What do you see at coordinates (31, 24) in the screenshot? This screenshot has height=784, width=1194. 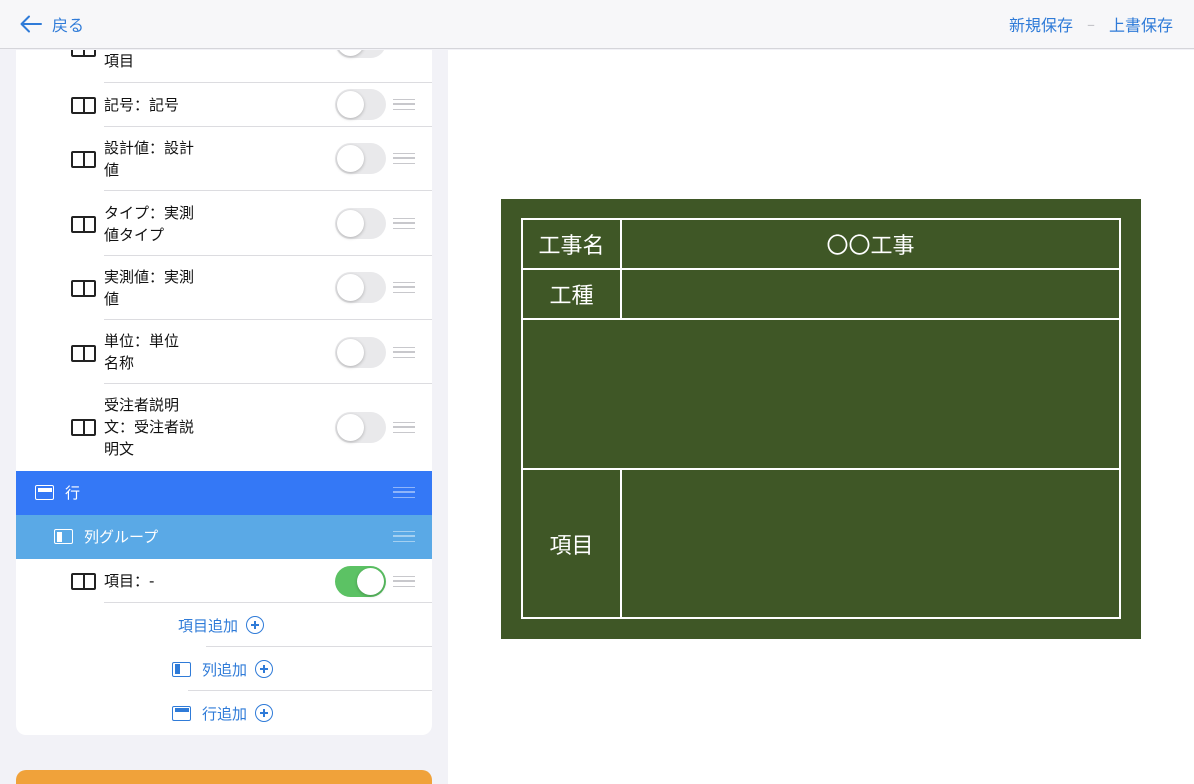 I see `arrow-left-icon` at bounding box center [31, 24].